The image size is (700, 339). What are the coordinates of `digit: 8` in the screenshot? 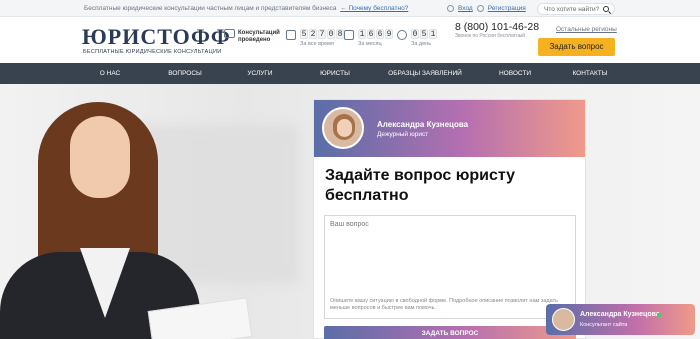 It's located at (340, 34).